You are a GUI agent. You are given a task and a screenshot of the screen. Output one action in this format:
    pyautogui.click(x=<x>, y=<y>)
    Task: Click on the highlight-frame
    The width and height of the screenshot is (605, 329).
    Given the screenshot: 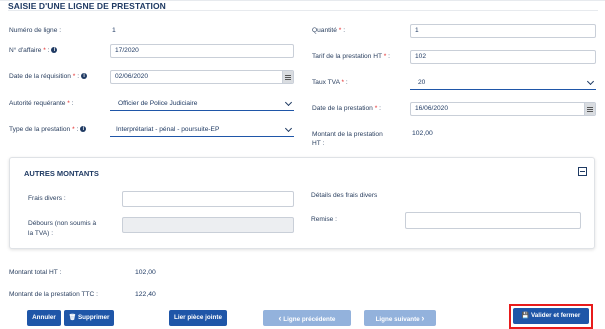 What is the action you would take?
    pyautogui.click(x=551, y=316)
    